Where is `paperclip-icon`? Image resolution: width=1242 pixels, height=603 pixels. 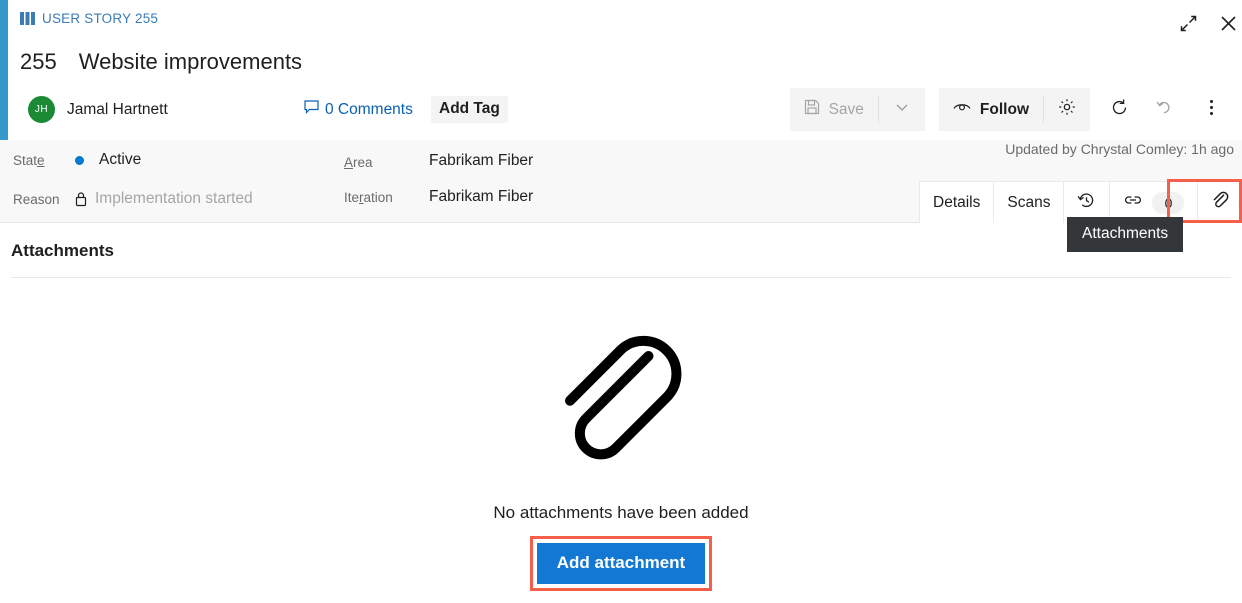 paperclip-icon is located at coordinates (1220, 202).